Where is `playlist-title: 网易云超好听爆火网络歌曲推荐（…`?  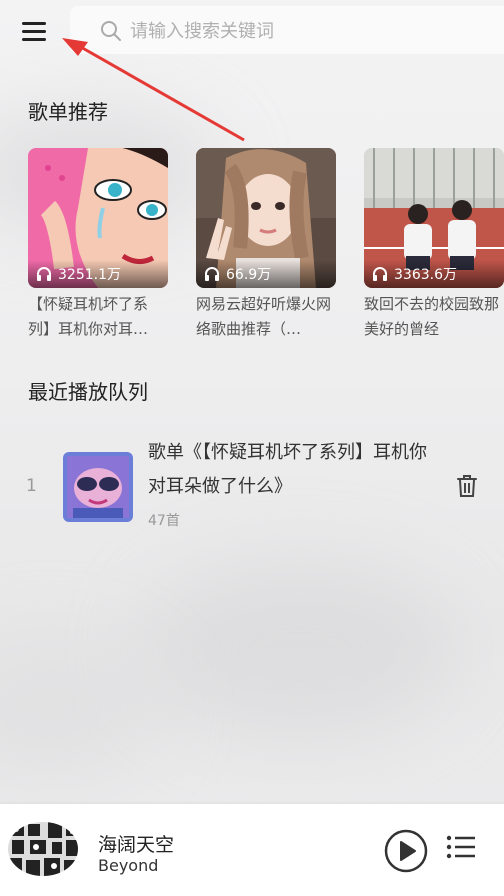
playlist-title: 网易云超好听爆火网络歌曲推荐（… is located at coordinates (264, 316).